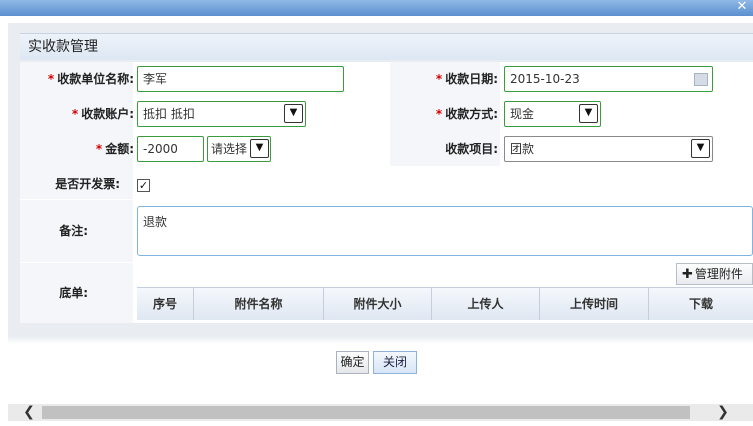 This screenshot has height=426, width=753. What do you see at coordinates (221, 114) in the screenshot?
I see `account-select: 抵扣 抵扣 ▼` at bounding box center [221, 114].